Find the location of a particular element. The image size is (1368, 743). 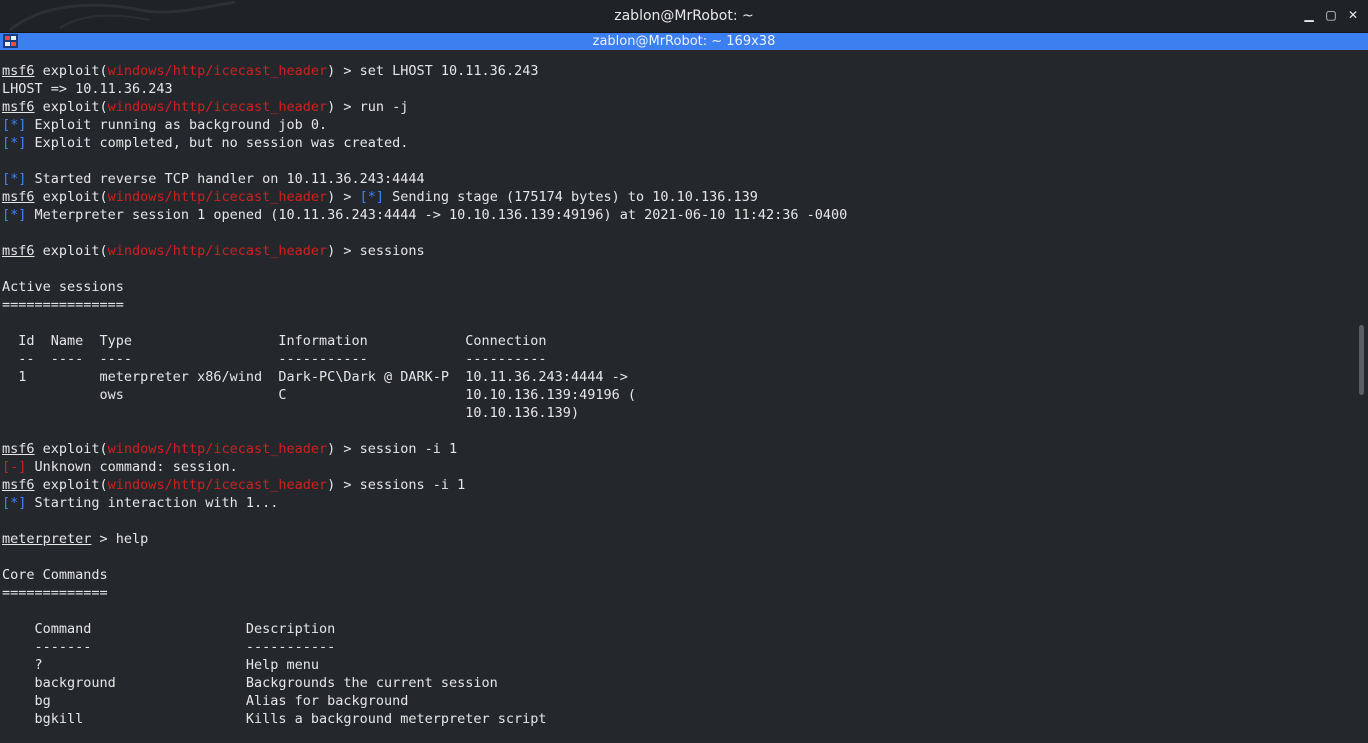

terminal-line: ============= is located at coordinates (677, 593).